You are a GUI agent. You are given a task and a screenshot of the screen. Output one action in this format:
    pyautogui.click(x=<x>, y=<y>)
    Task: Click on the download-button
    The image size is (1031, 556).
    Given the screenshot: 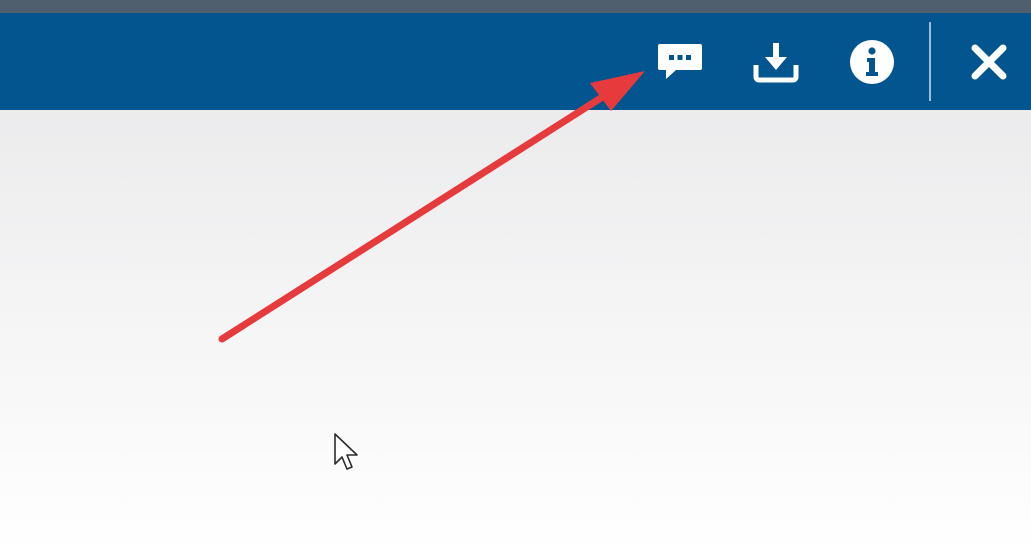 What is the action you would take?
    pyautogui.click(x=776, y=62)
    